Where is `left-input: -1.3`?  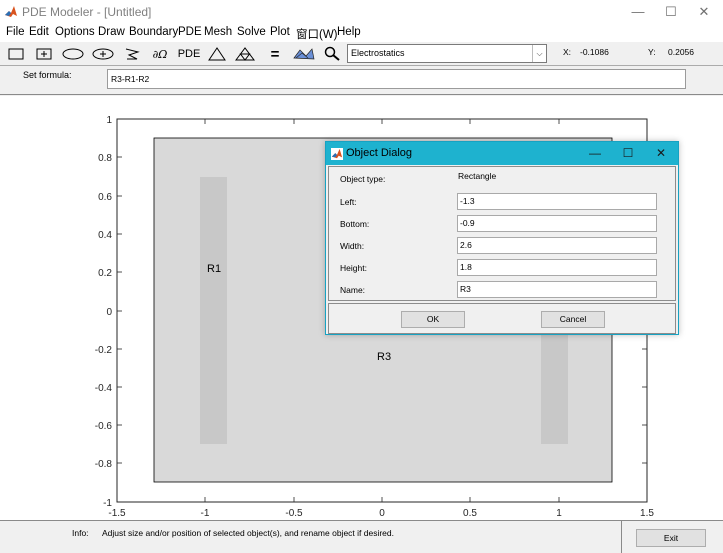 left-input: -1.3 is located at coordinates (557, 201).